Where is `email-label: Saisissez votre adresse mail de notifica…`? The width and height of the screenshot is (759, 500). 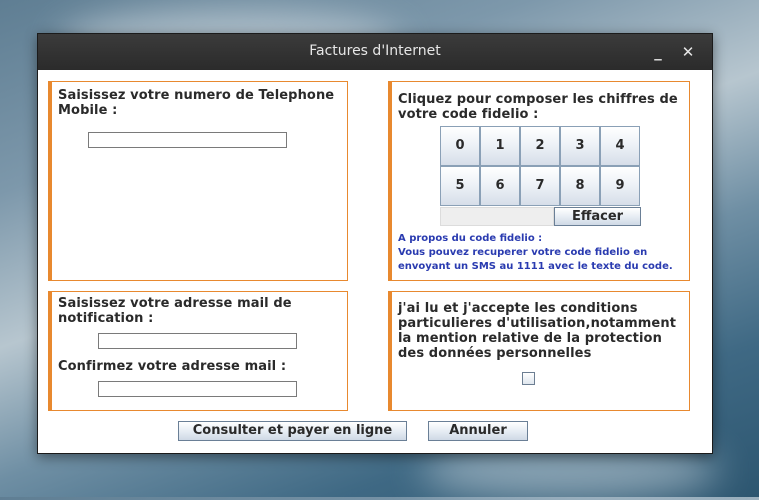
email-label: Saisissez votre adresse mail de notifica… is located at coordinates (175, 311).